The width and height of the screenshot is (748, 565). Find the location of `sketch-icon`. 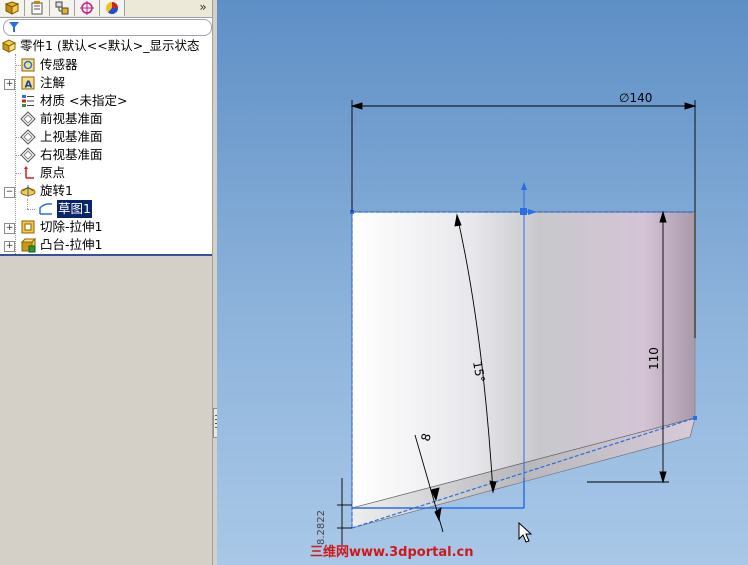

sketch-icon is located at coordinates (46, 209).